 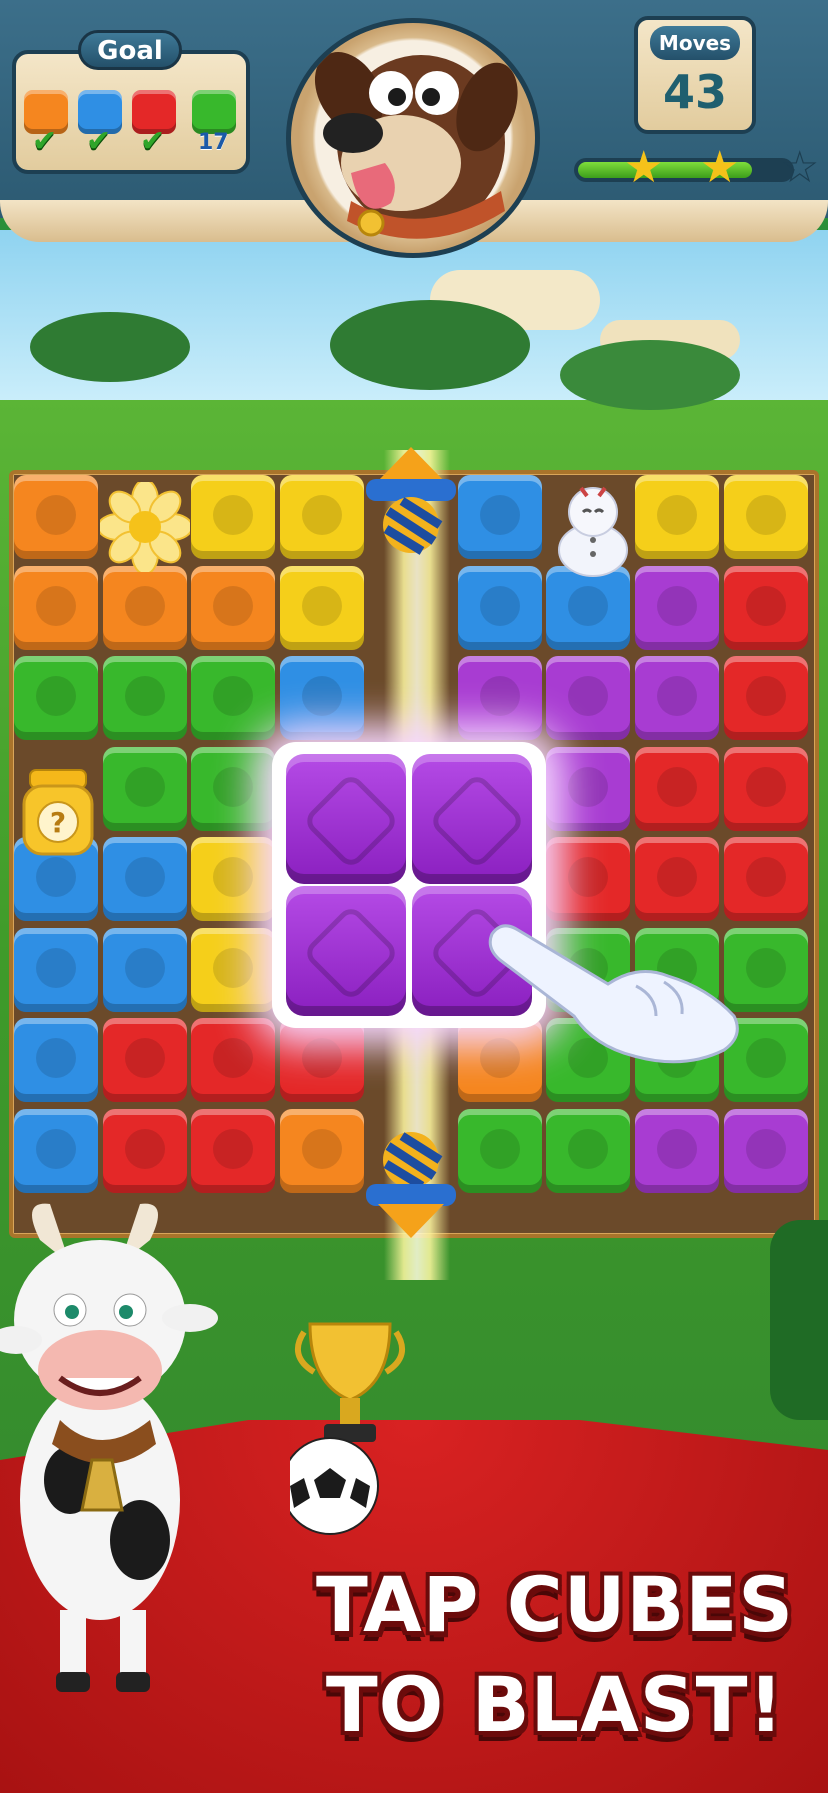 I want to click on pointer-hand-icon, so click(x=613, y=994).